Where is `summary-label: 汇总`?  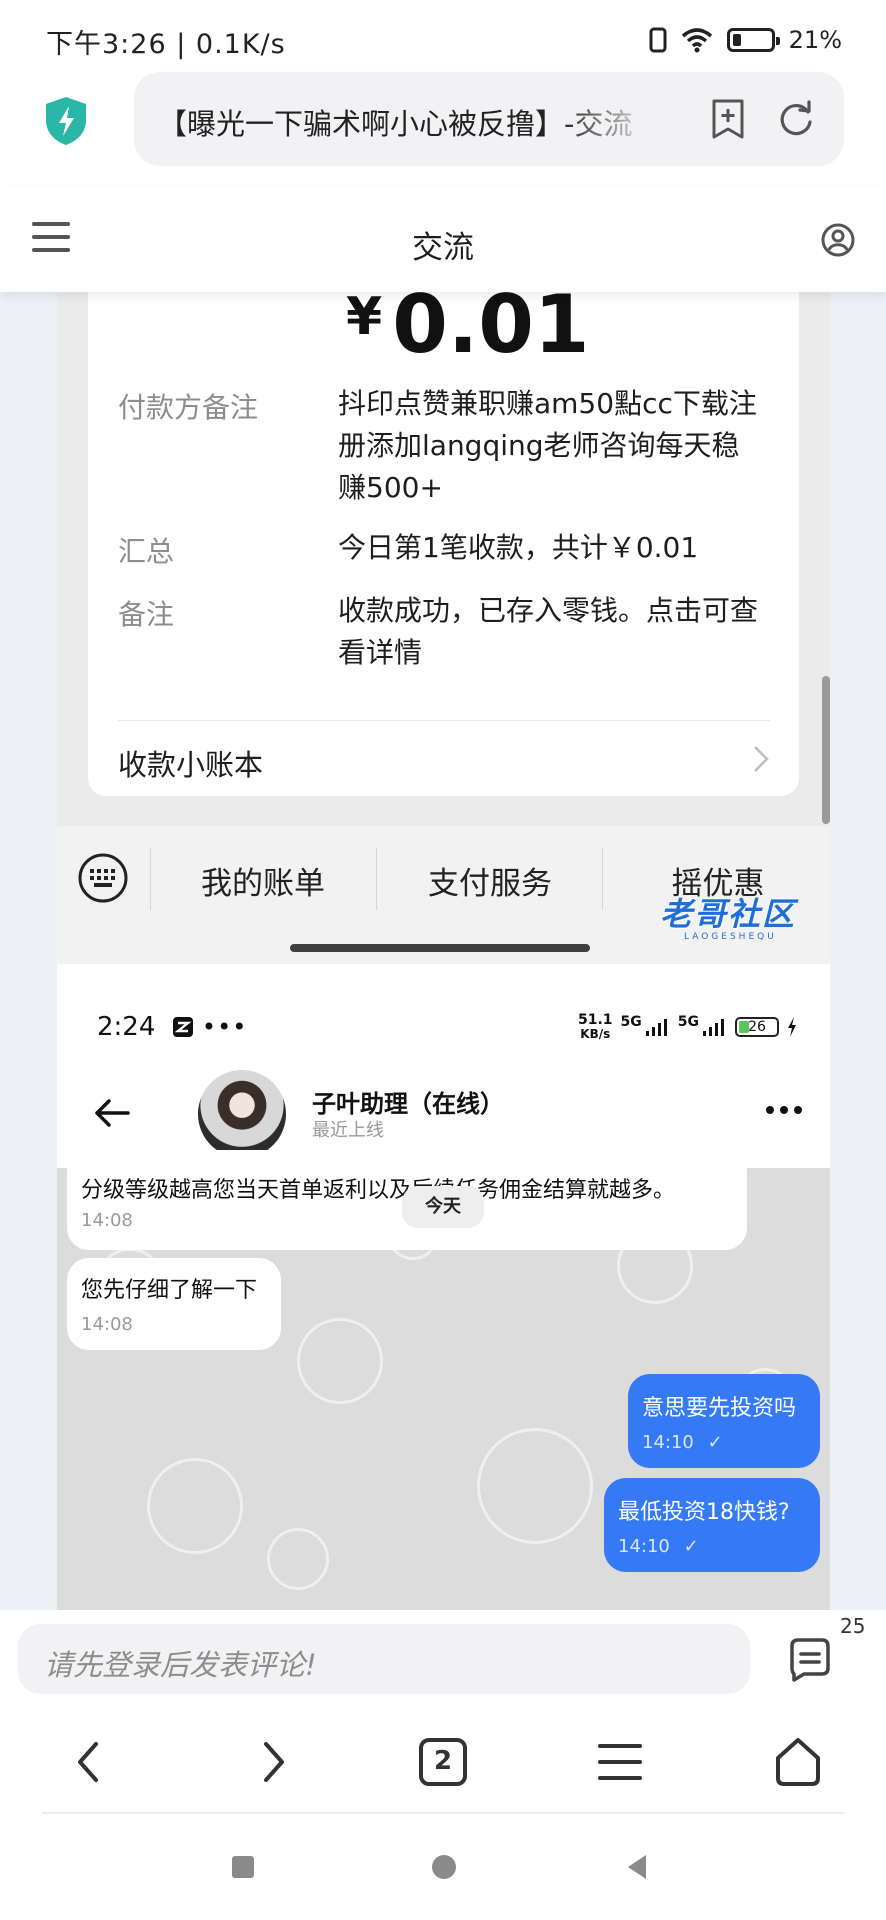 summary-label: 汇总 is located at coordinates (146, 551).